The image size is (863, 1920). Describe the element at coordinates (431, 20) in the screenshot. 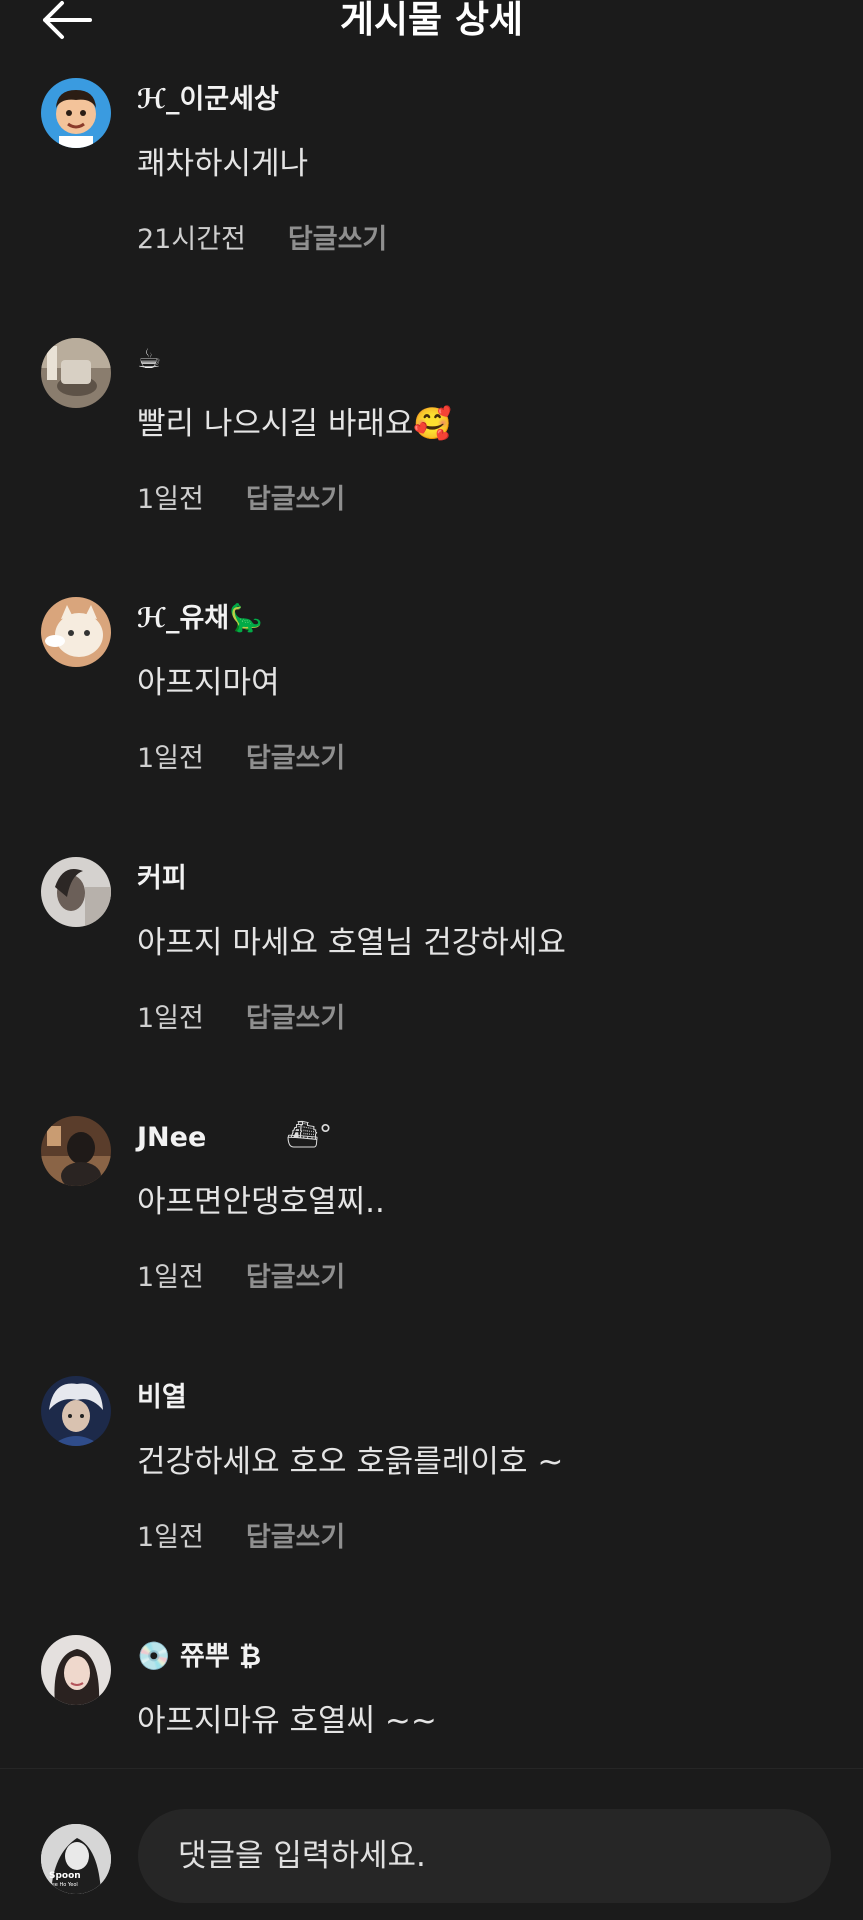

I see `page-title: 게시물 상세` at that location.